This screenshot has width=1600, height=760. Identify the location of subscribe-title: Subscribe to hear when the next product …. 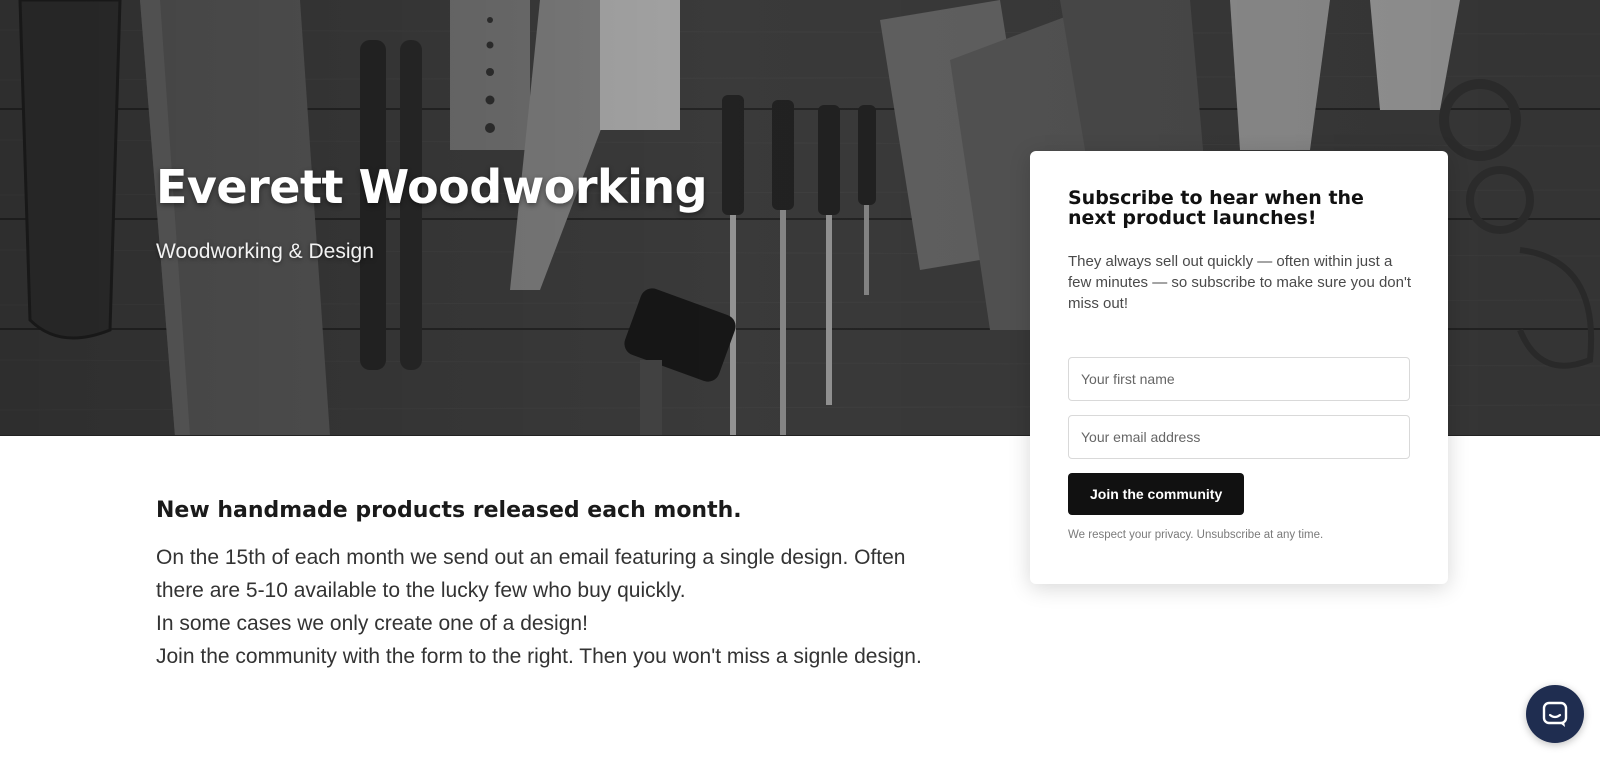
(1216, 208).